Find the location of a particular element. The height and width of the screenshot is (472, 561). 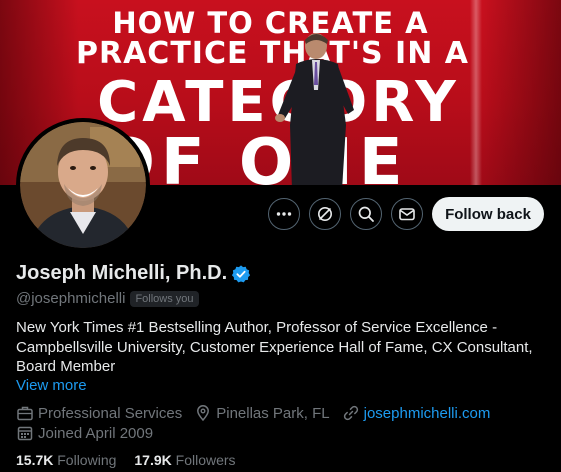

message-icon is located at coordinates (407, 214).